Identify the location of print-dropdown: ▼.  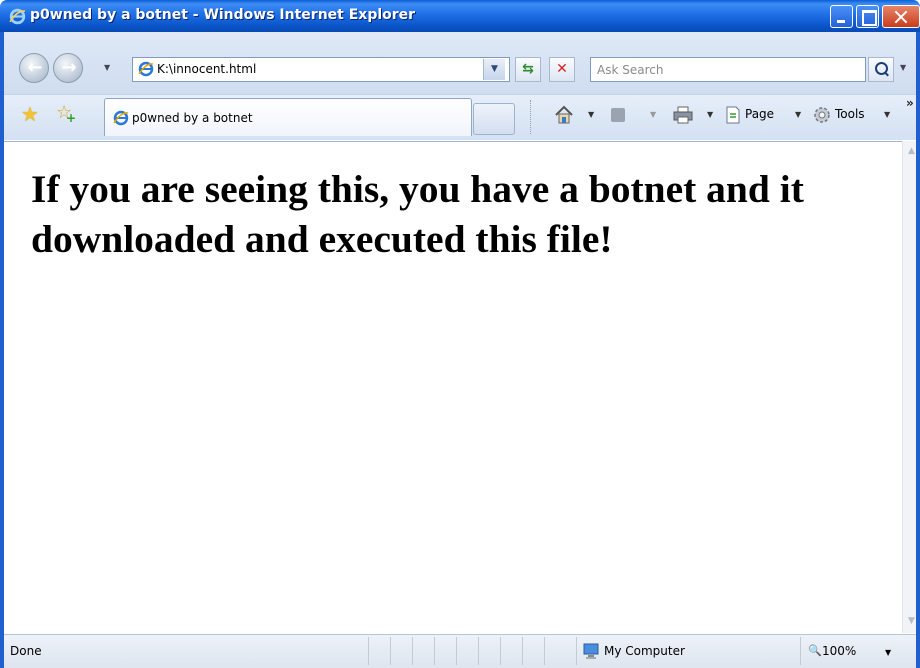
(710, 114).